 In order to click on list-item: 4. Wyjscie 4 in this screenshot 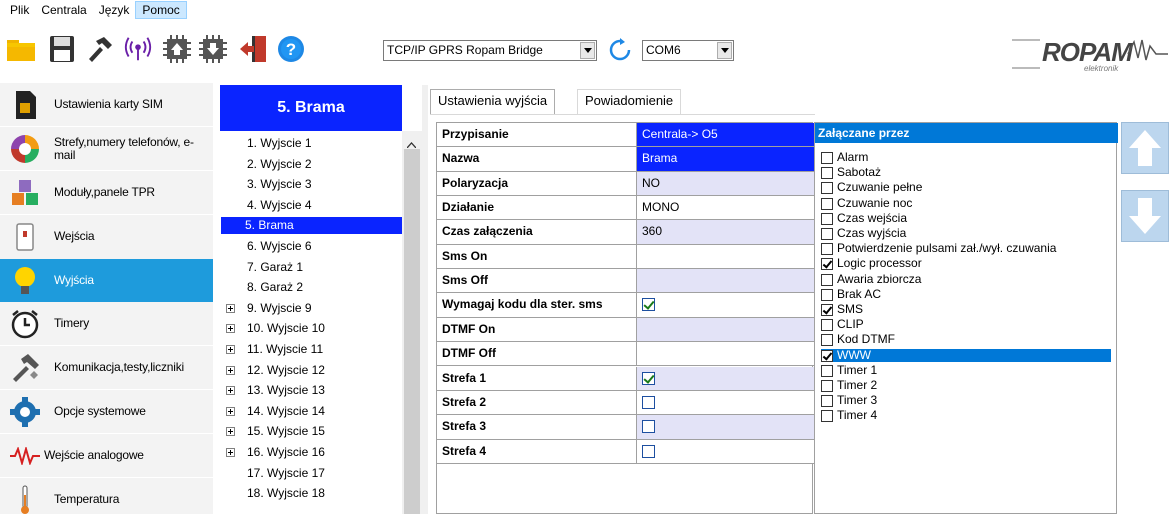, I will do `click(312, 205)`.